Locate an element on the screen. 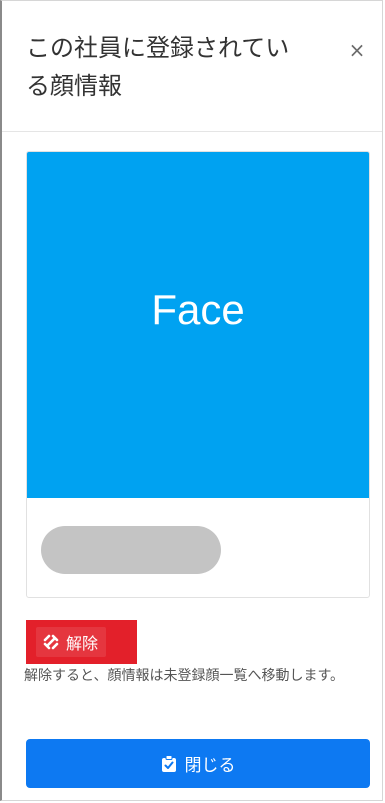 The height and width of the screenshot is (803, 385). close-icon: × is located at coordinates (357, 50).